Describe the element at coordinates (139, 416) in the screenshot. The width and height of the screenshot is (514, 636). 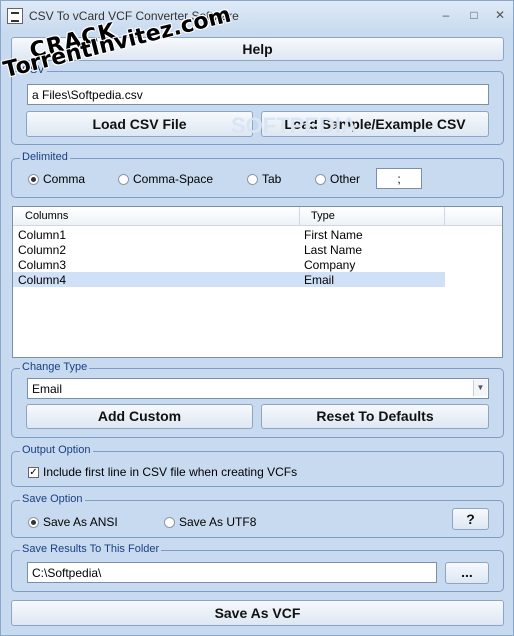
I see `add-custom-button: Add Custom` at that location.